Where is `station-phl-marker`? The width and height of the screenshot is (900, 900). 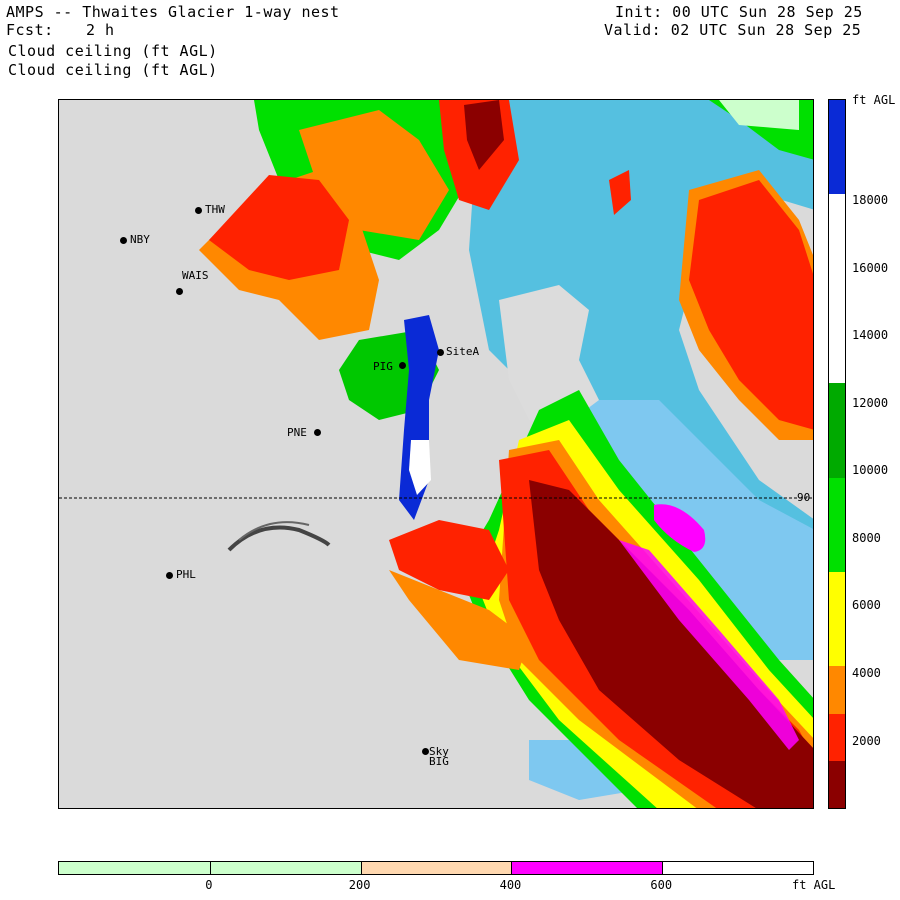
station-phl-marker is located at coordinates (169, 575).